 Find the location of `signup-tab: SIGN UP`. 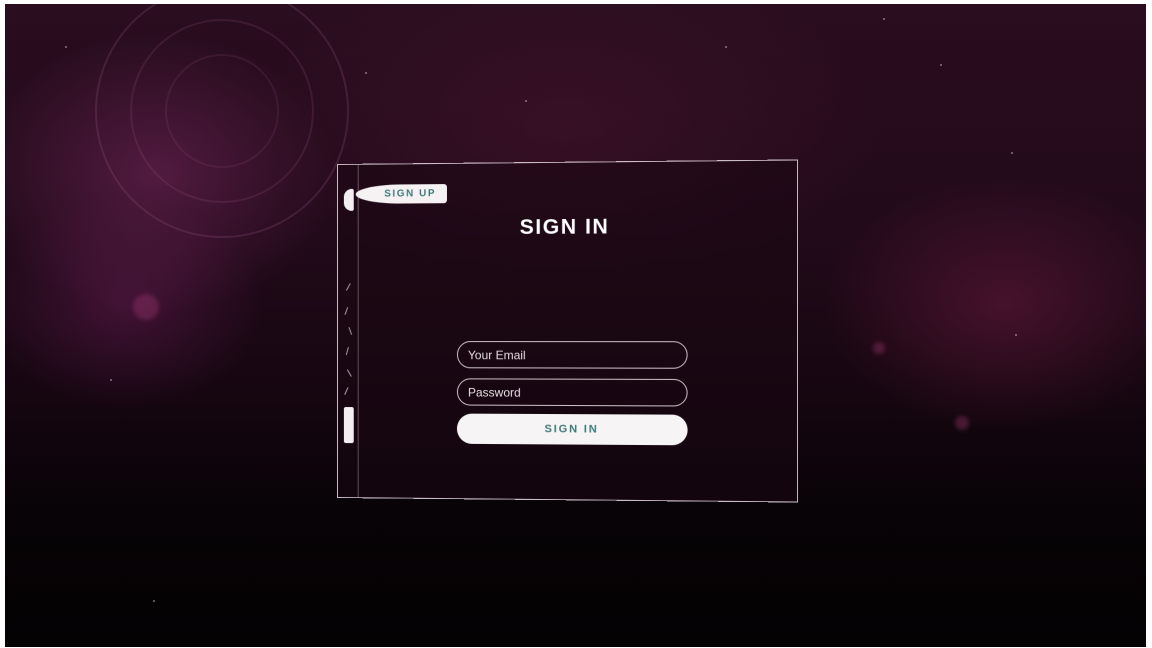

signup-tab: SIGN UP is located at coordinates (401, 194).